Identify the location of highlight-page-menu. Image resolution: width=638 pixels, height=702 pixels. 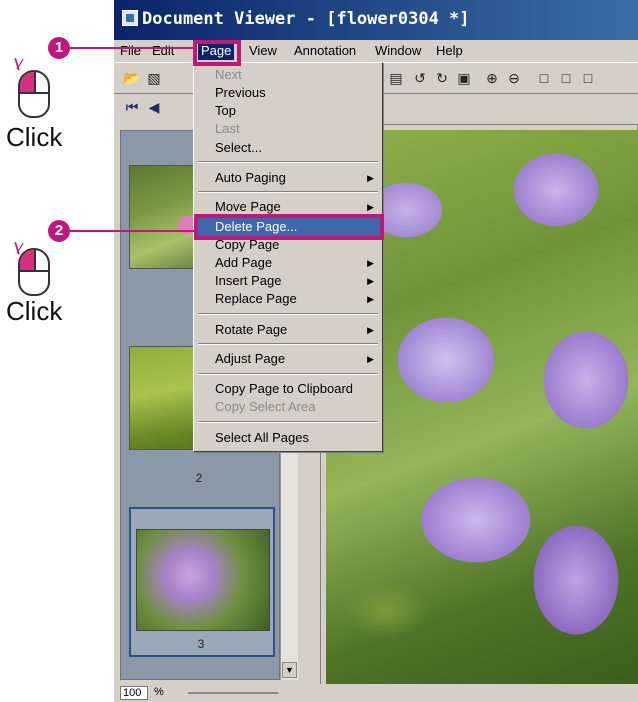
(217, 53).